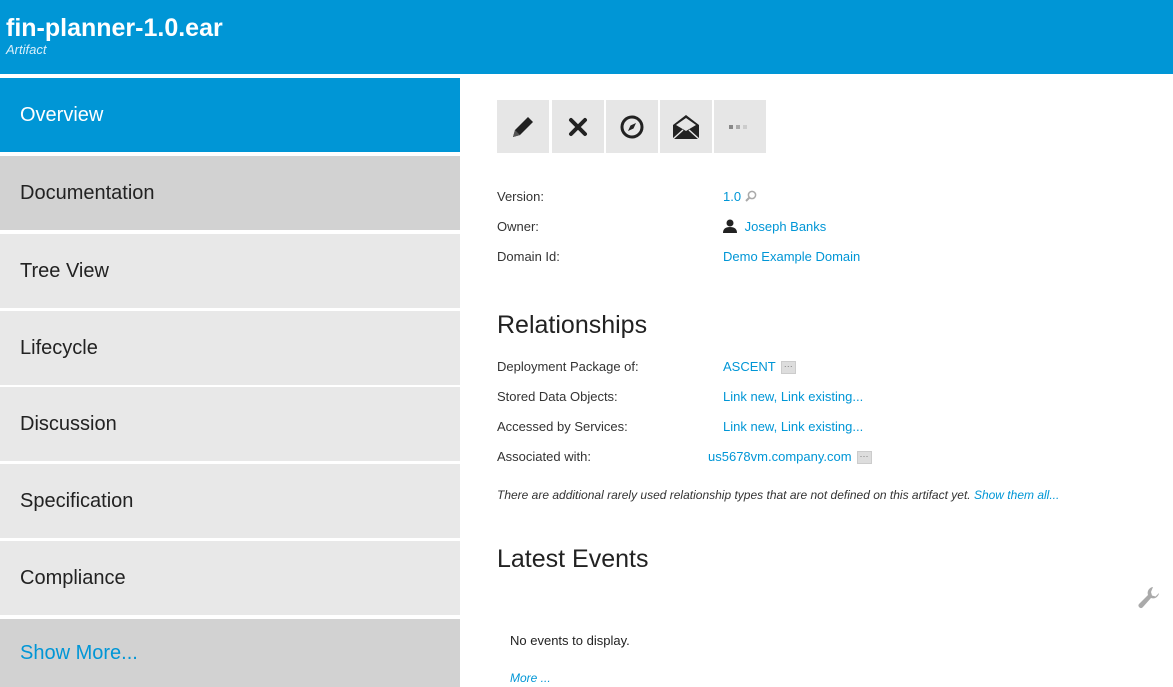  I want to click on relationship-label: Accessed by Services:, so click(562, 426).